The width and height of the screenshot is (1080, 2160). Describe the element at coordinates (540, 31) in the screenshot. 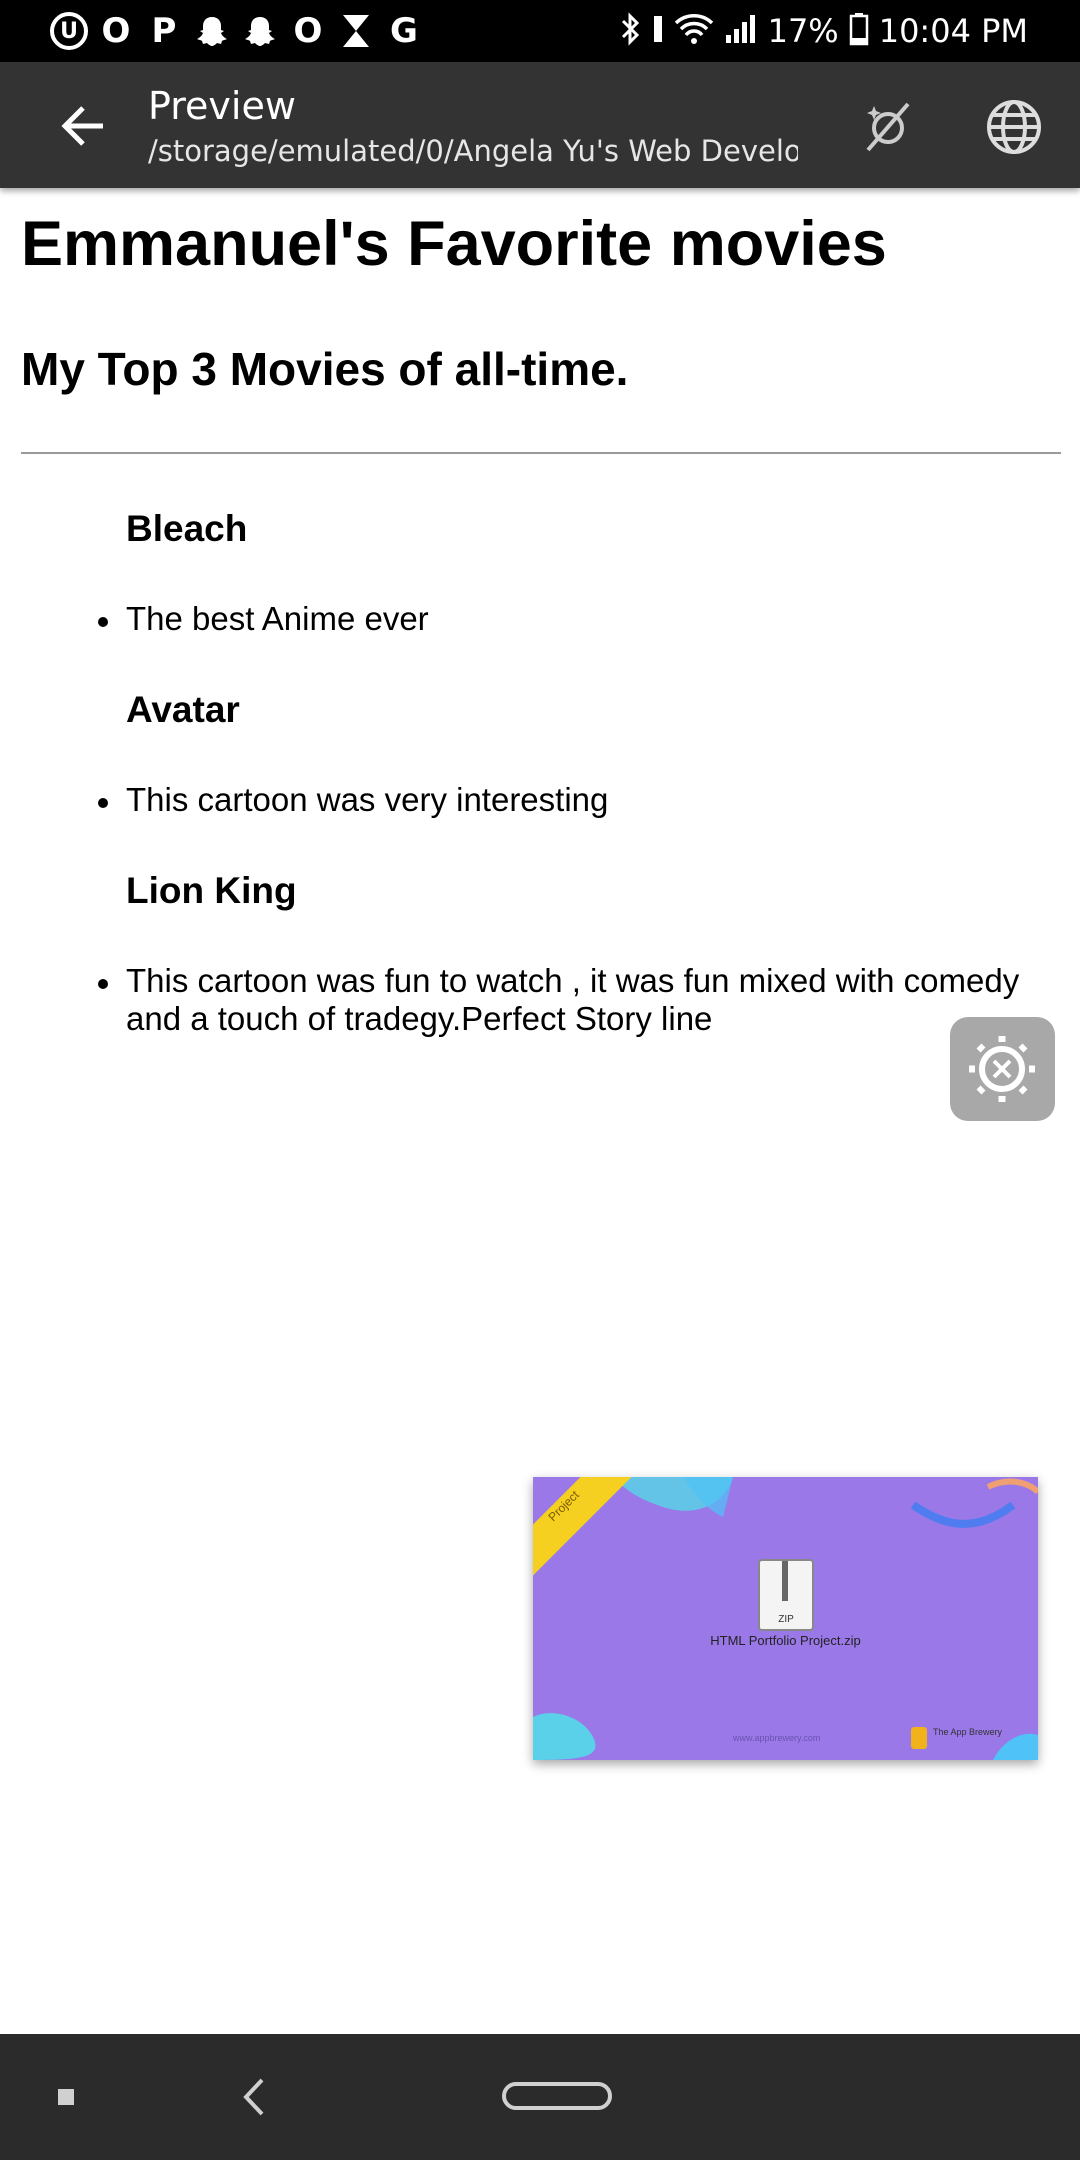

I see `status-bar: U O P O G 17% 10:04 PM` at that location.